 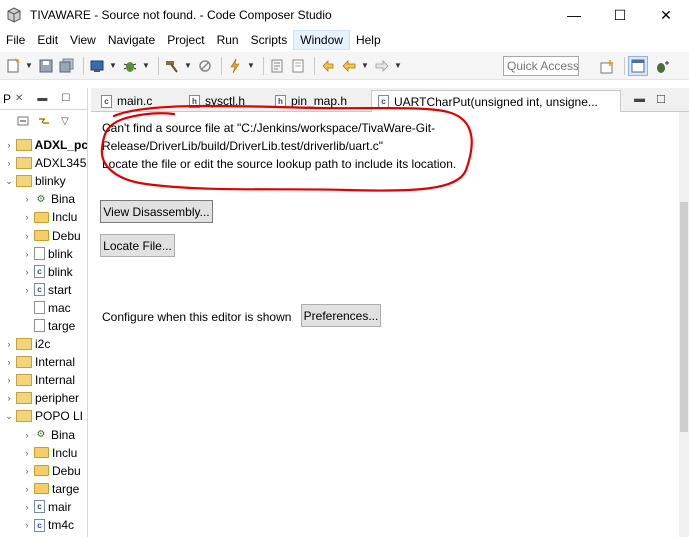 I want to click on tree-item: › c tm4c, so click(x=43, y=525).